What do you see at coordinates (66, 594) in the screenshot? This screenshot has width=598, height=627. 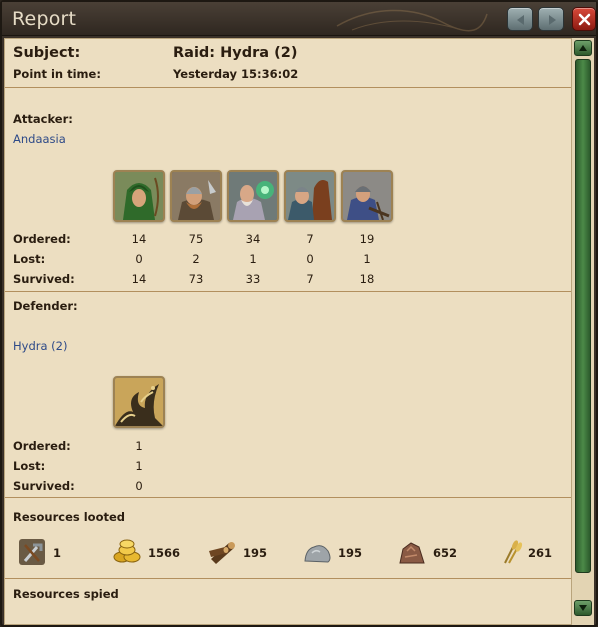 I see `resources-spied-label: Resources spied` at bounding box center [66, 594].